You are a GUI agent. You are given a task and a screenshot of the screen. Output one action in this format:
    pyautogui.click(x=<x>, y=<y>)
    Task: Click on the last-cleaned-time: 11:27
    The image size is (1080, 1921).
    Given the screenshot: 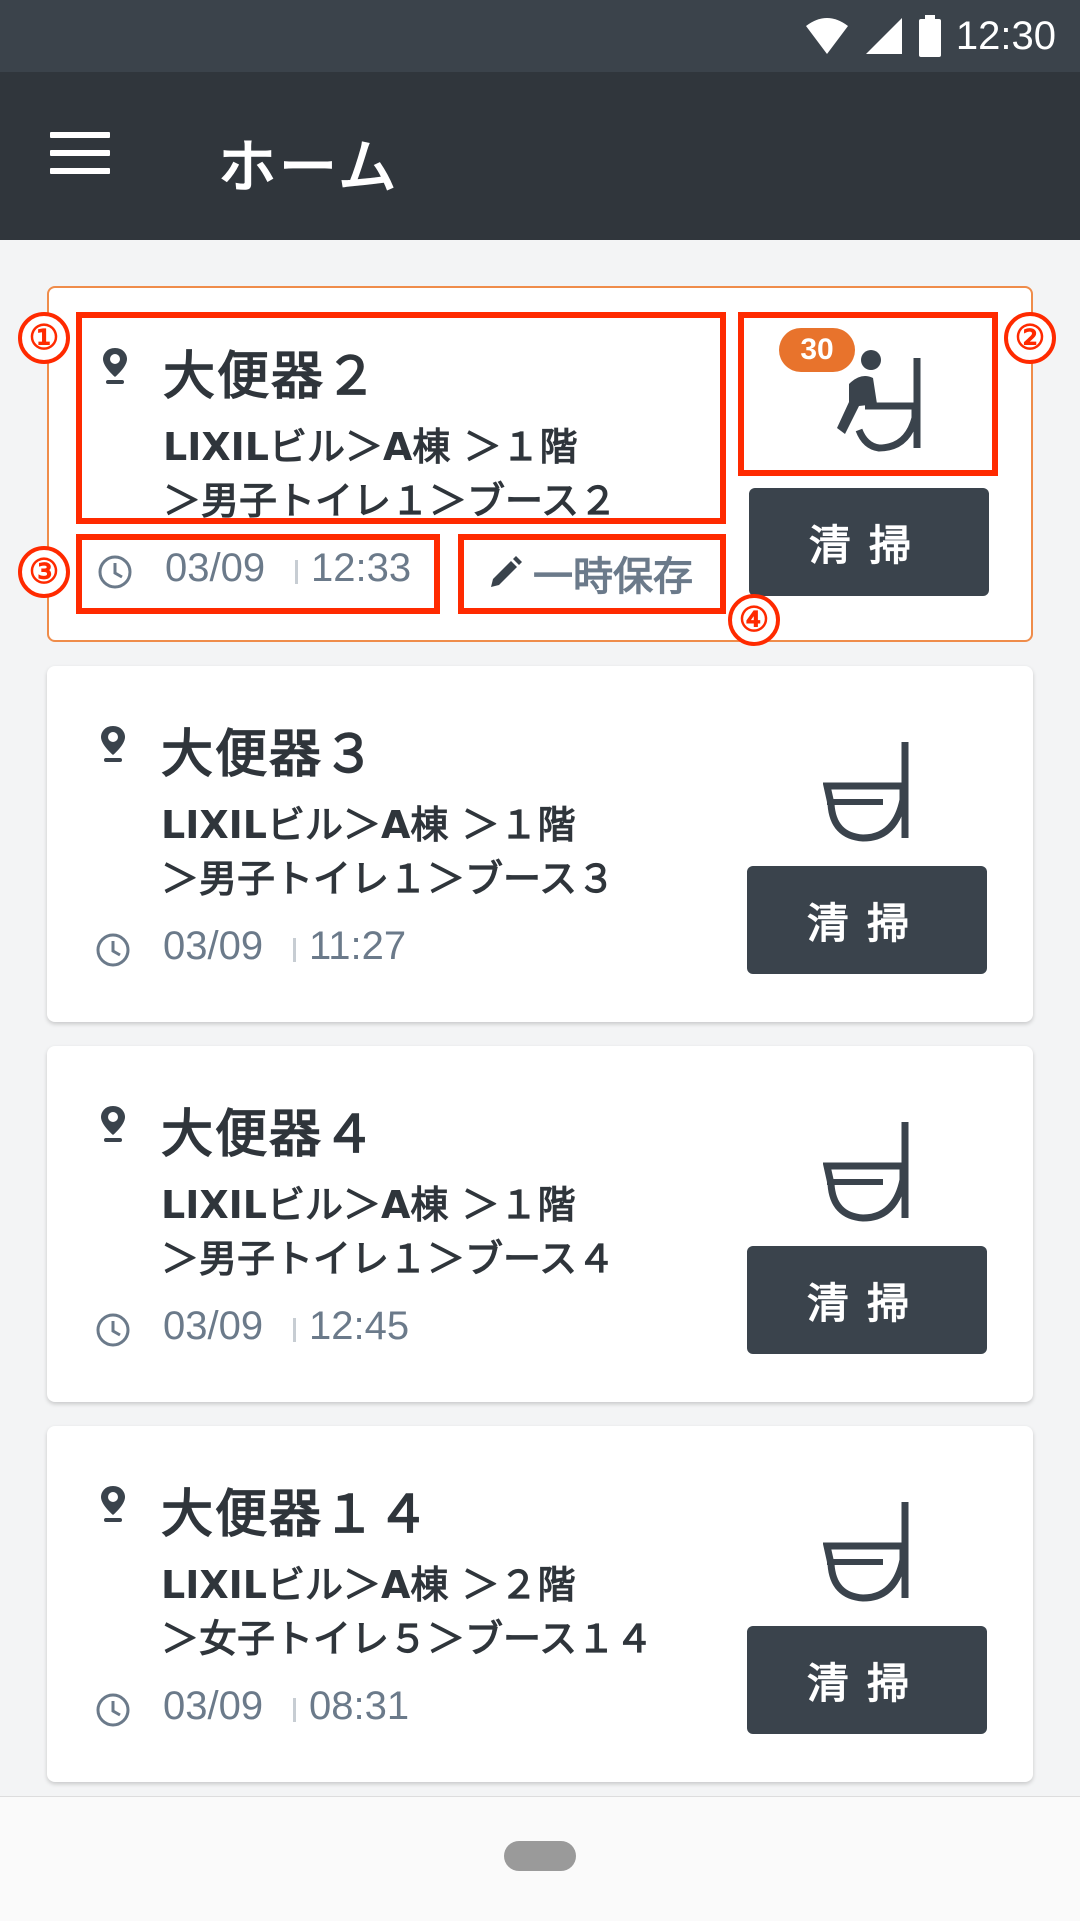 What is the action you would take?
    pyautogui.click(x=358, y=946)
    